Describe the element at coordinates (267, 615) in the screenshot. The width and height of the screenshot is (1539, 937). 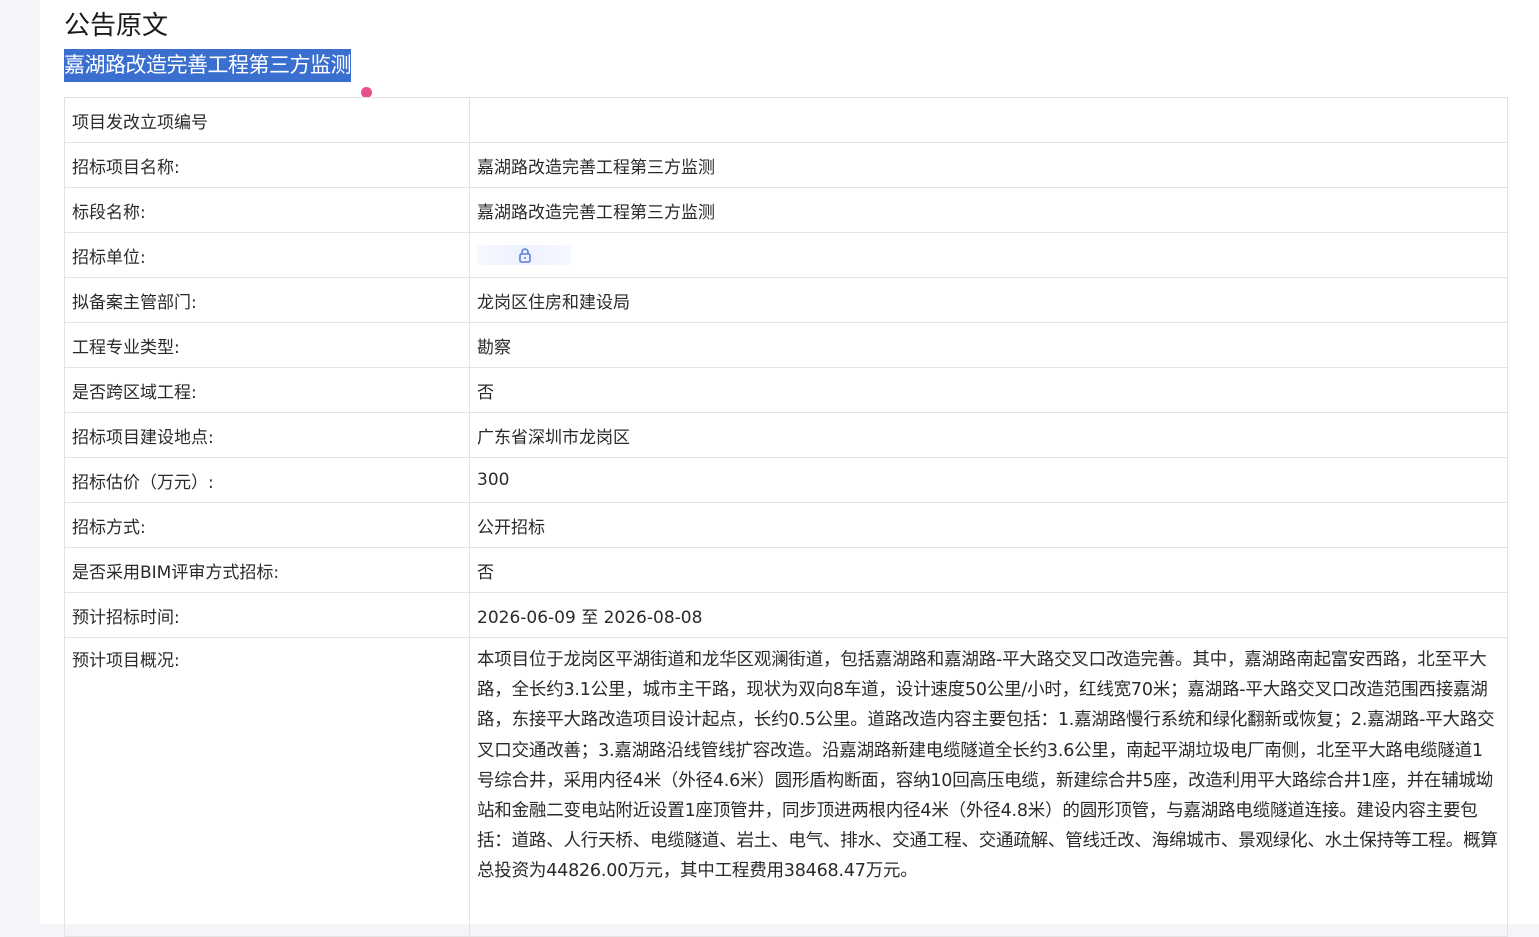
I see `row-label: 预计招标时间:` at that location.